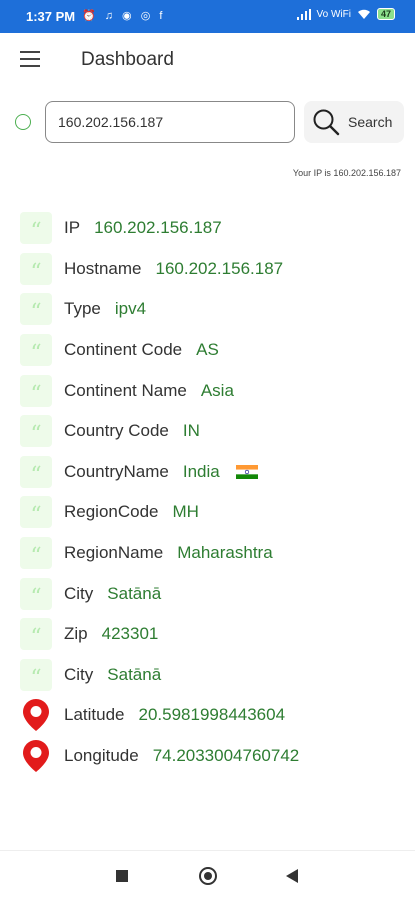 The image size is (415, 901). Describe the element at coordinates (76, 634) in the screenshot. I see `info-label: Zip` at that location.